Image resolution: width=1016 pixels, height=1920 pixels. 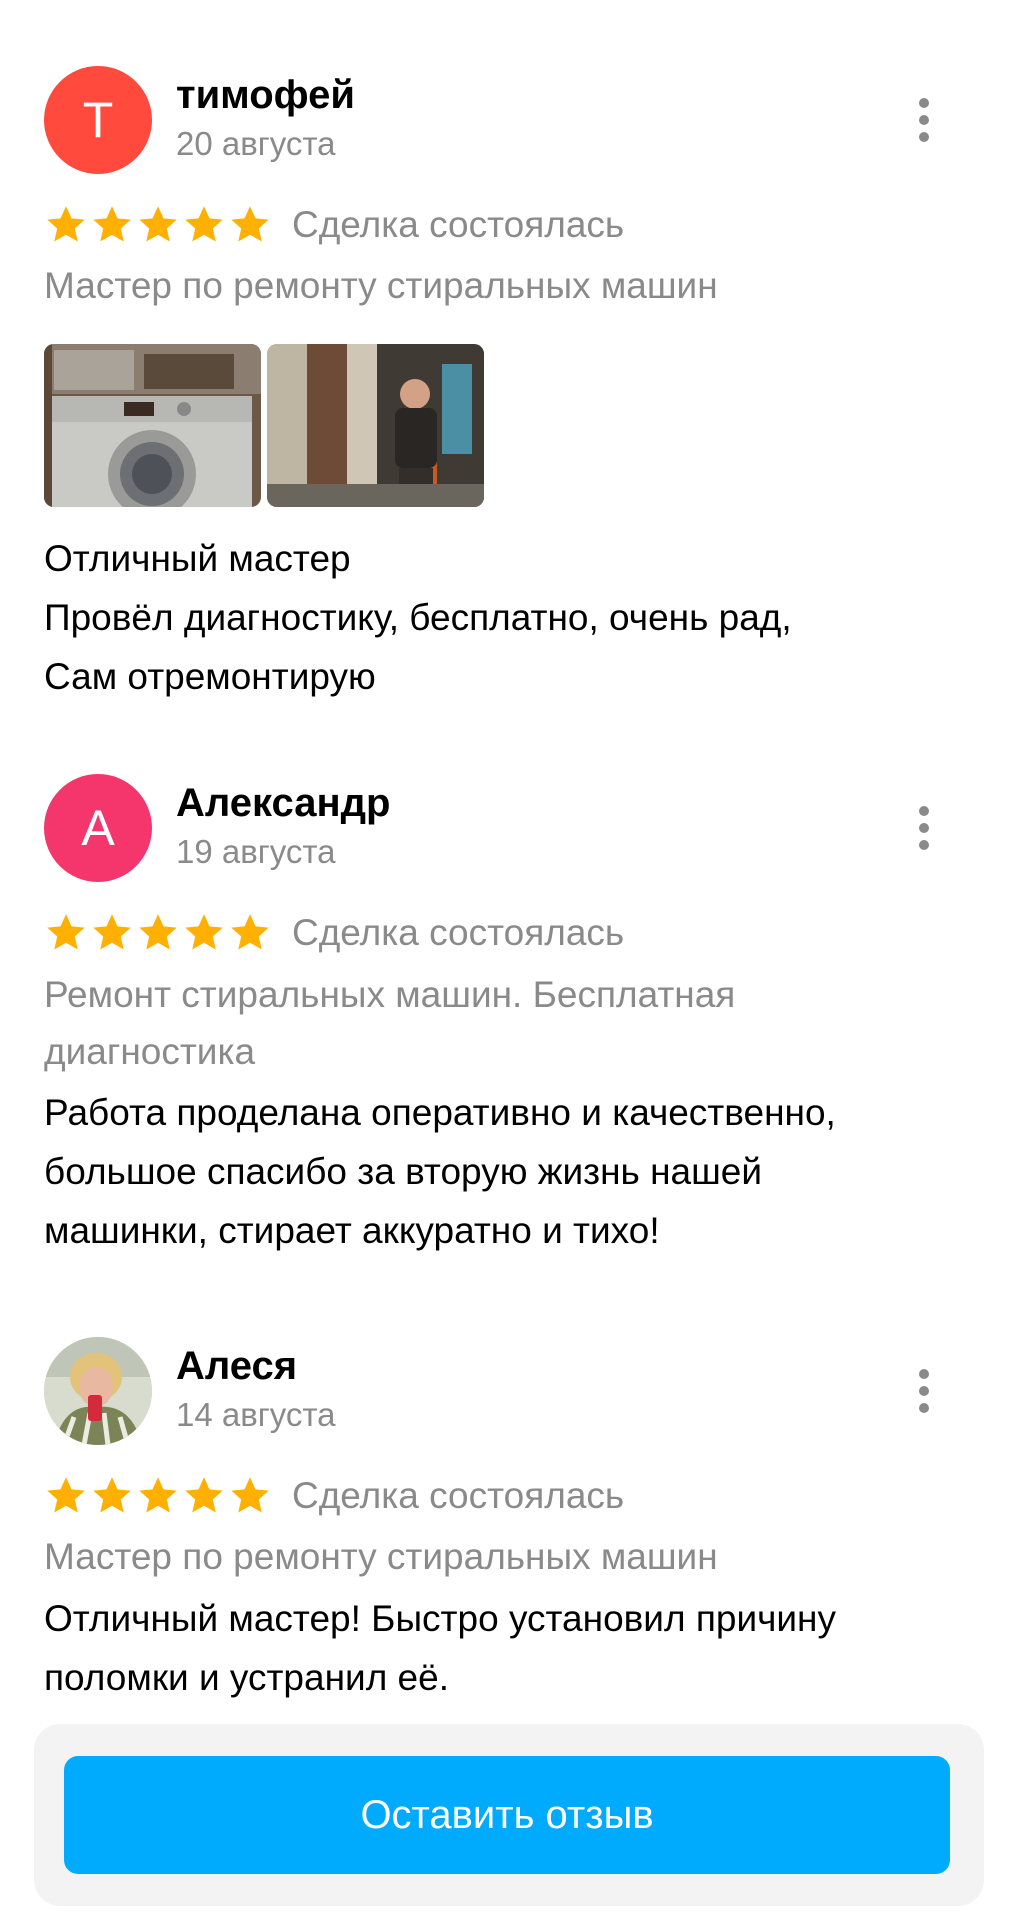 I want to click on review-date: 20 августа, so click(x=256, y=143).